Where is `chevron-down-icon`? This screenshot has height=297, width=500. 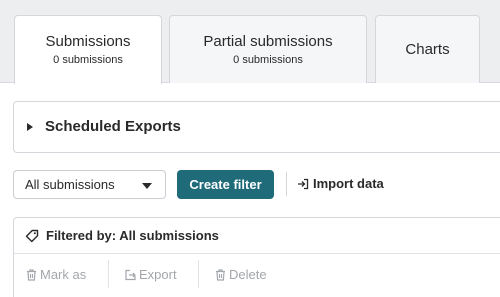
chevron-down-icon is located at coordinates (147, 186).